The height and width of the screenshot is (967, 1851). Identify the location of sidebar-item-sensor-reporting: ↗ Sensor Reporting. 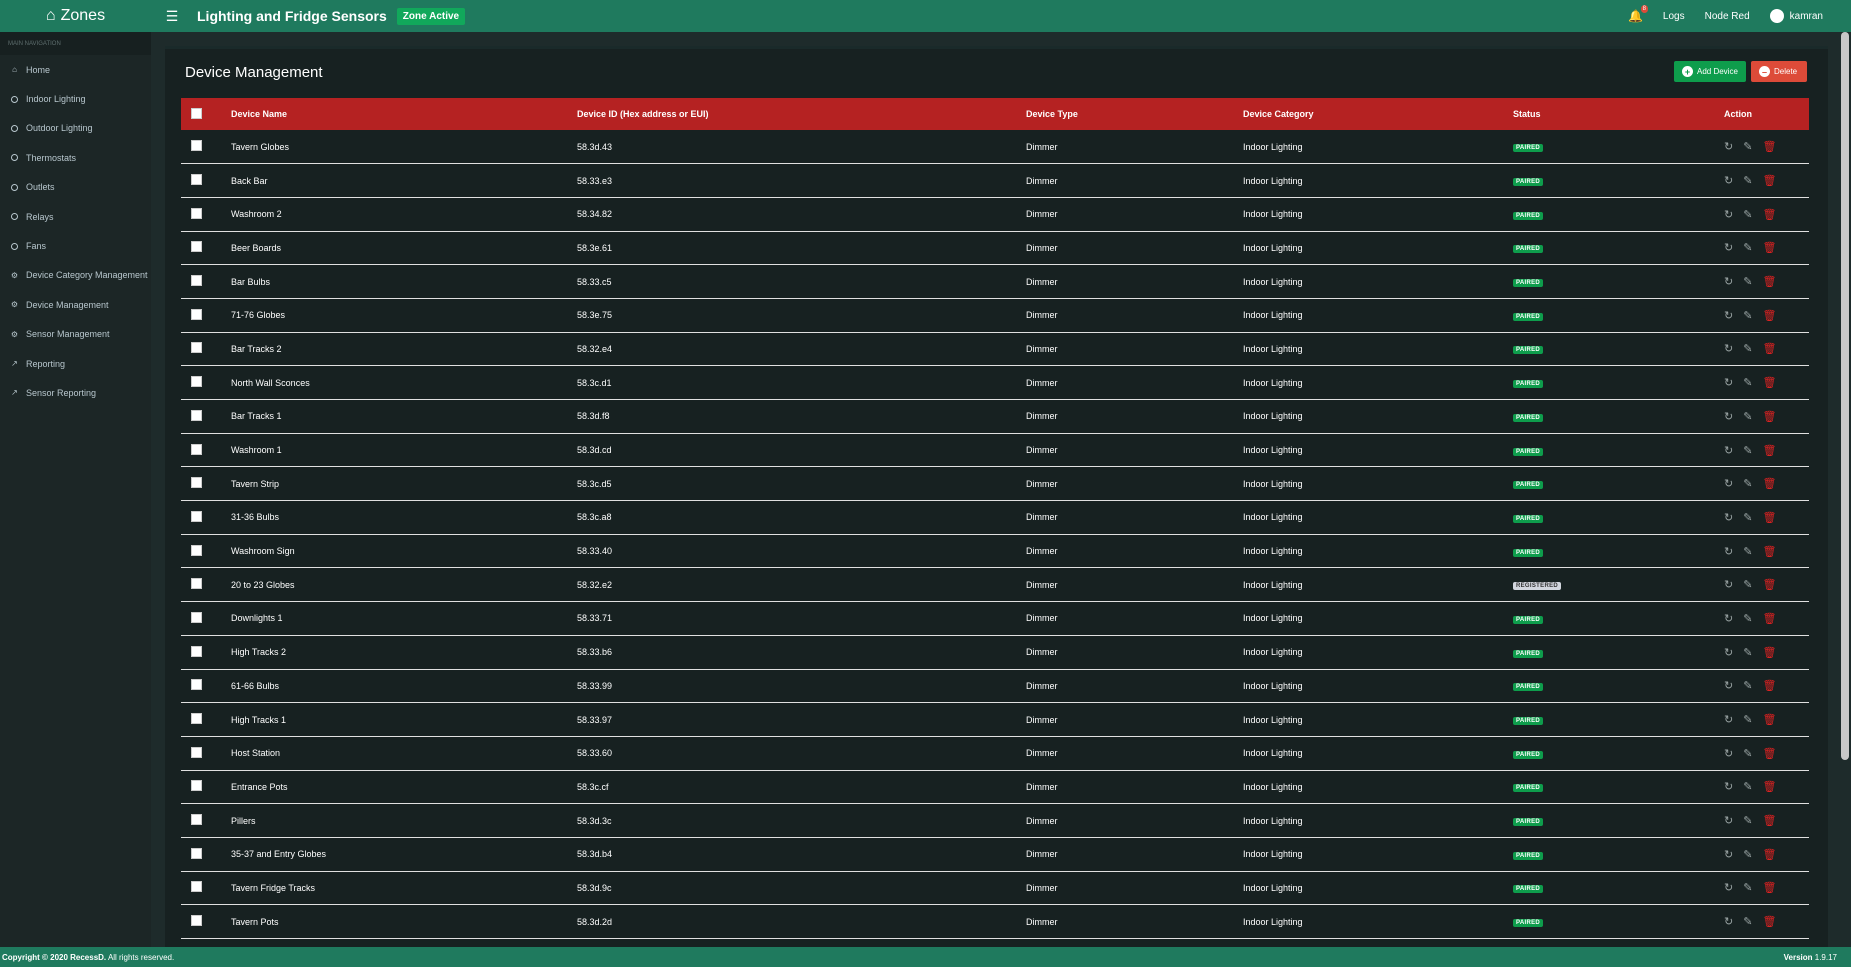
(75, 392).